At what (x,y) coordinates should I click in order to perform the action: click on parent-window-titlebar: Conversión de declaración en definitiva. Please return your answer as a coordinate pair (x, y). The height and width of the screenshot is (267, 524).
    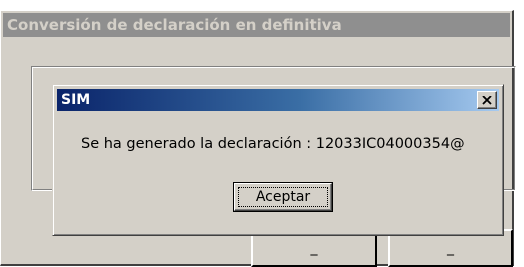
    Looking at the image, I should click on (256, 25).